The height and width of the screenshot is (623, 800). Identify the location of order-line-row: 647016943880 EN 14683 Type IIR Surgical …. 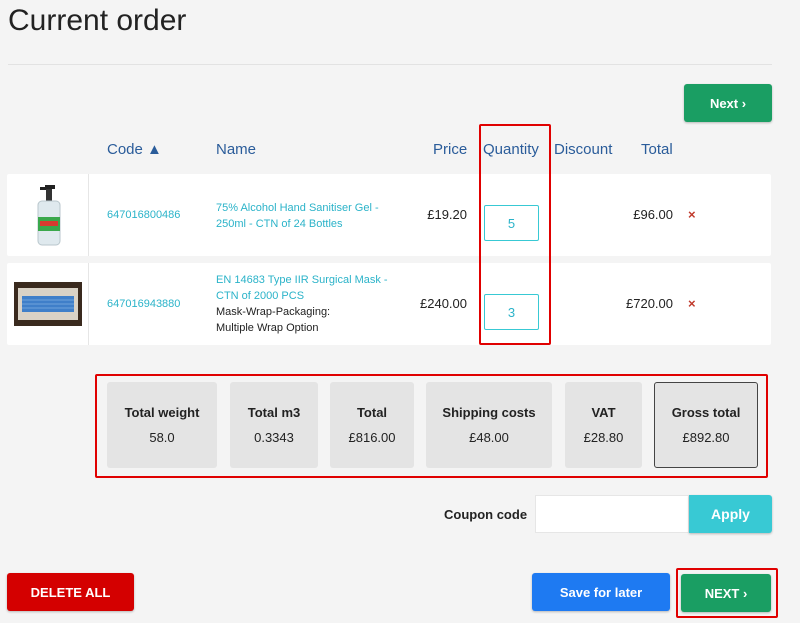
(389, 304).